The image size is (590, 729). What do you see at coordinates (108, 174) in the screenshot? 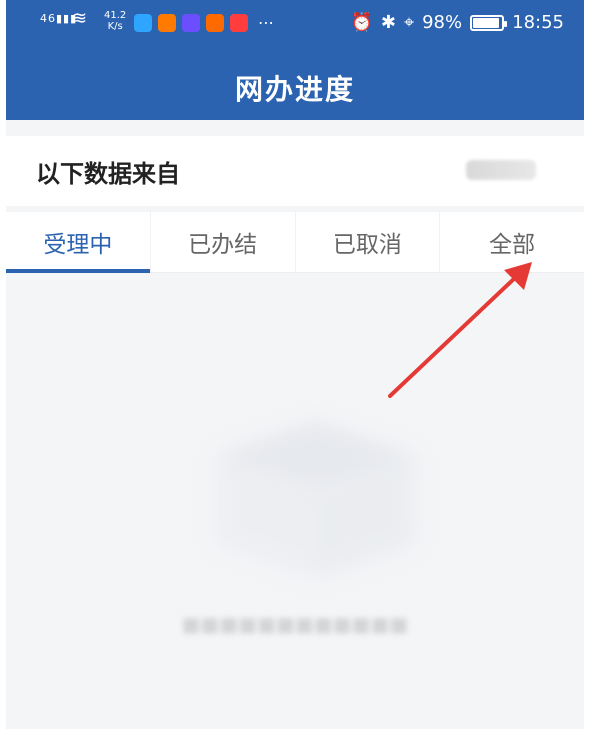
I see `source-label: 以下数据来自` at bounding box center [108, 174].